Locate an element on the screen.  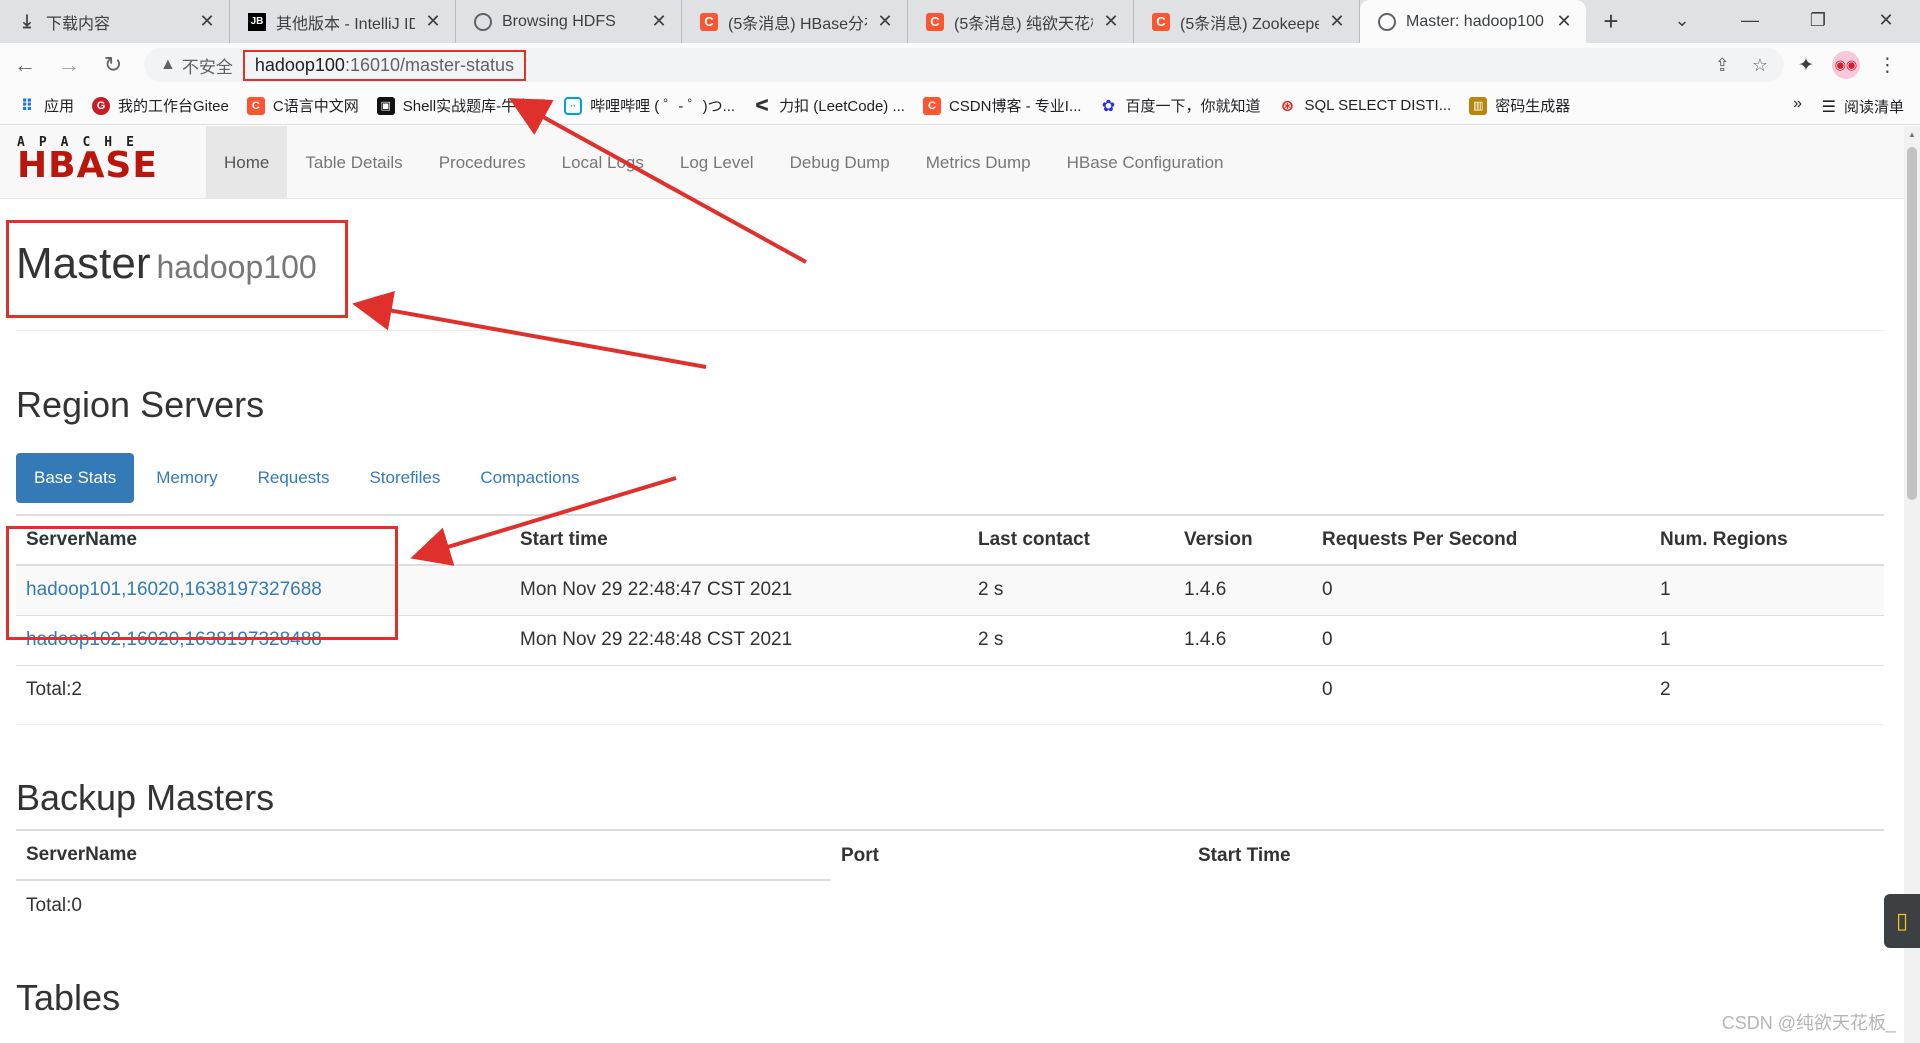
tab-requests: Requests is located at coordinates (294, 478).